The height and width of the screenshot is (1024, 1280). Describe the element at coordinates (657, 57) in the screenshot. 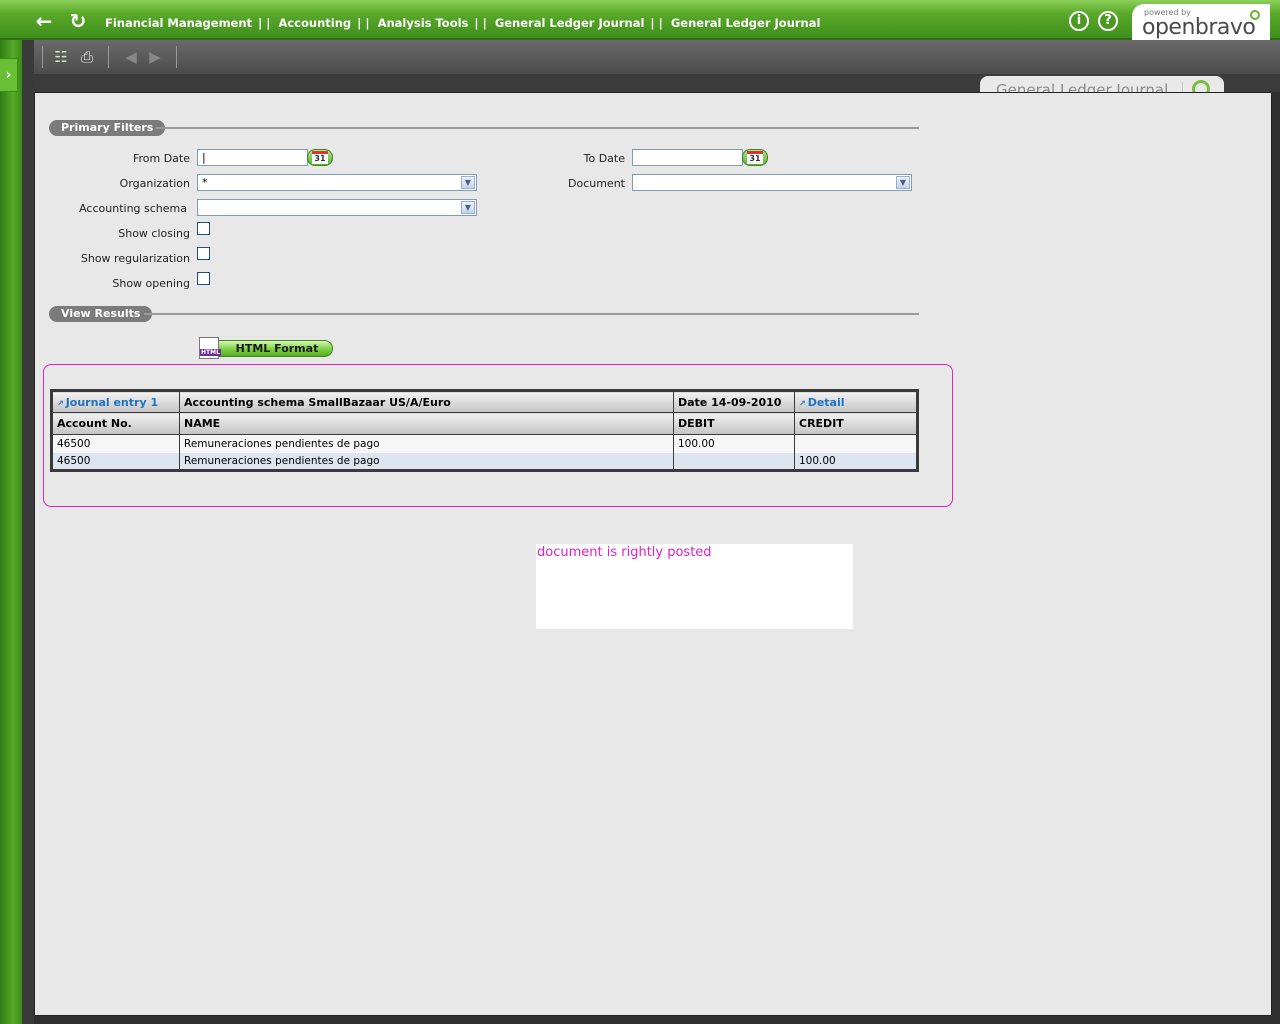

I see `toolbar: ☷ ⎙ ◀ ▶` at that location.